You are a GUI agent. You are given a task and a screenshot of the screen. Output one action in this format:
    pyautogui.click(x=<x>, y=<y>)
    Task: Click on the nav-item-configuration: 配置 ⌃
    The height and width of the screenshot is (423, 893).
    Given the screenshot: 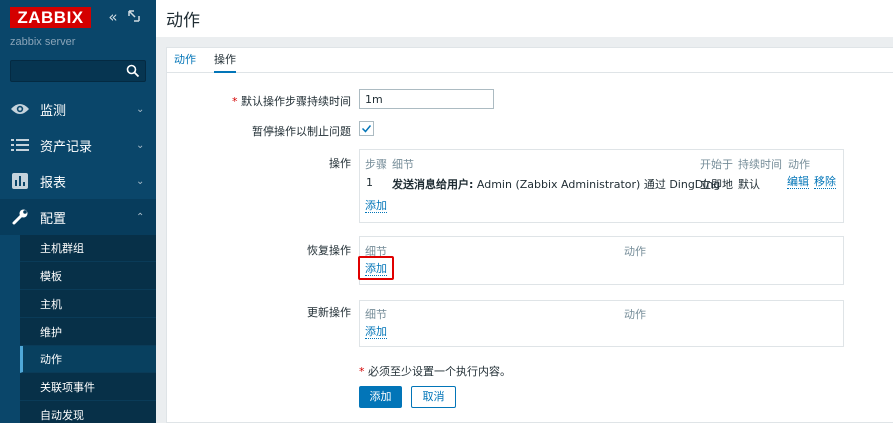 What is the action you would take?
    pyautogui.click(x=78, y=217)
    